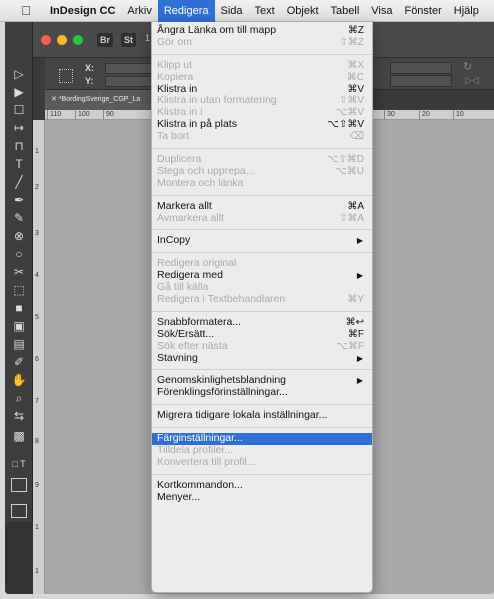 The height and width of the screenshot is (599, 494). I want to click on y-position-field, so click(130, 81).